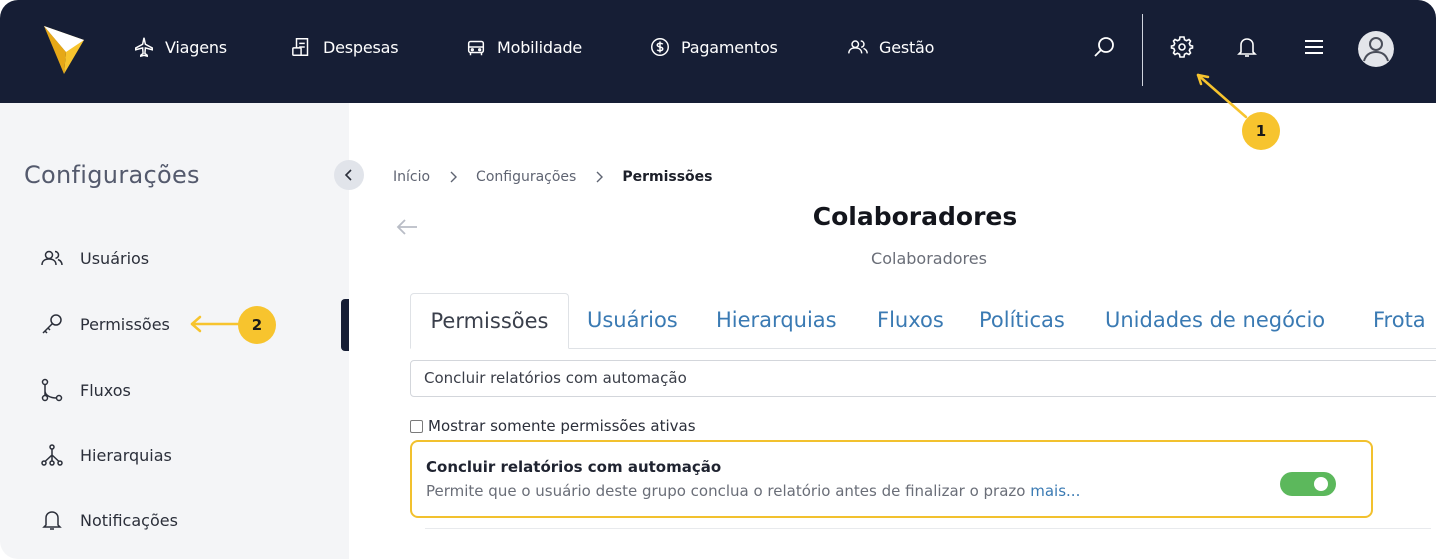 The height and width of the screenshot is (559, 1436). Describe the element at coordinates (144, 47) in the screenshot. I see `airplane-icon` at that location.